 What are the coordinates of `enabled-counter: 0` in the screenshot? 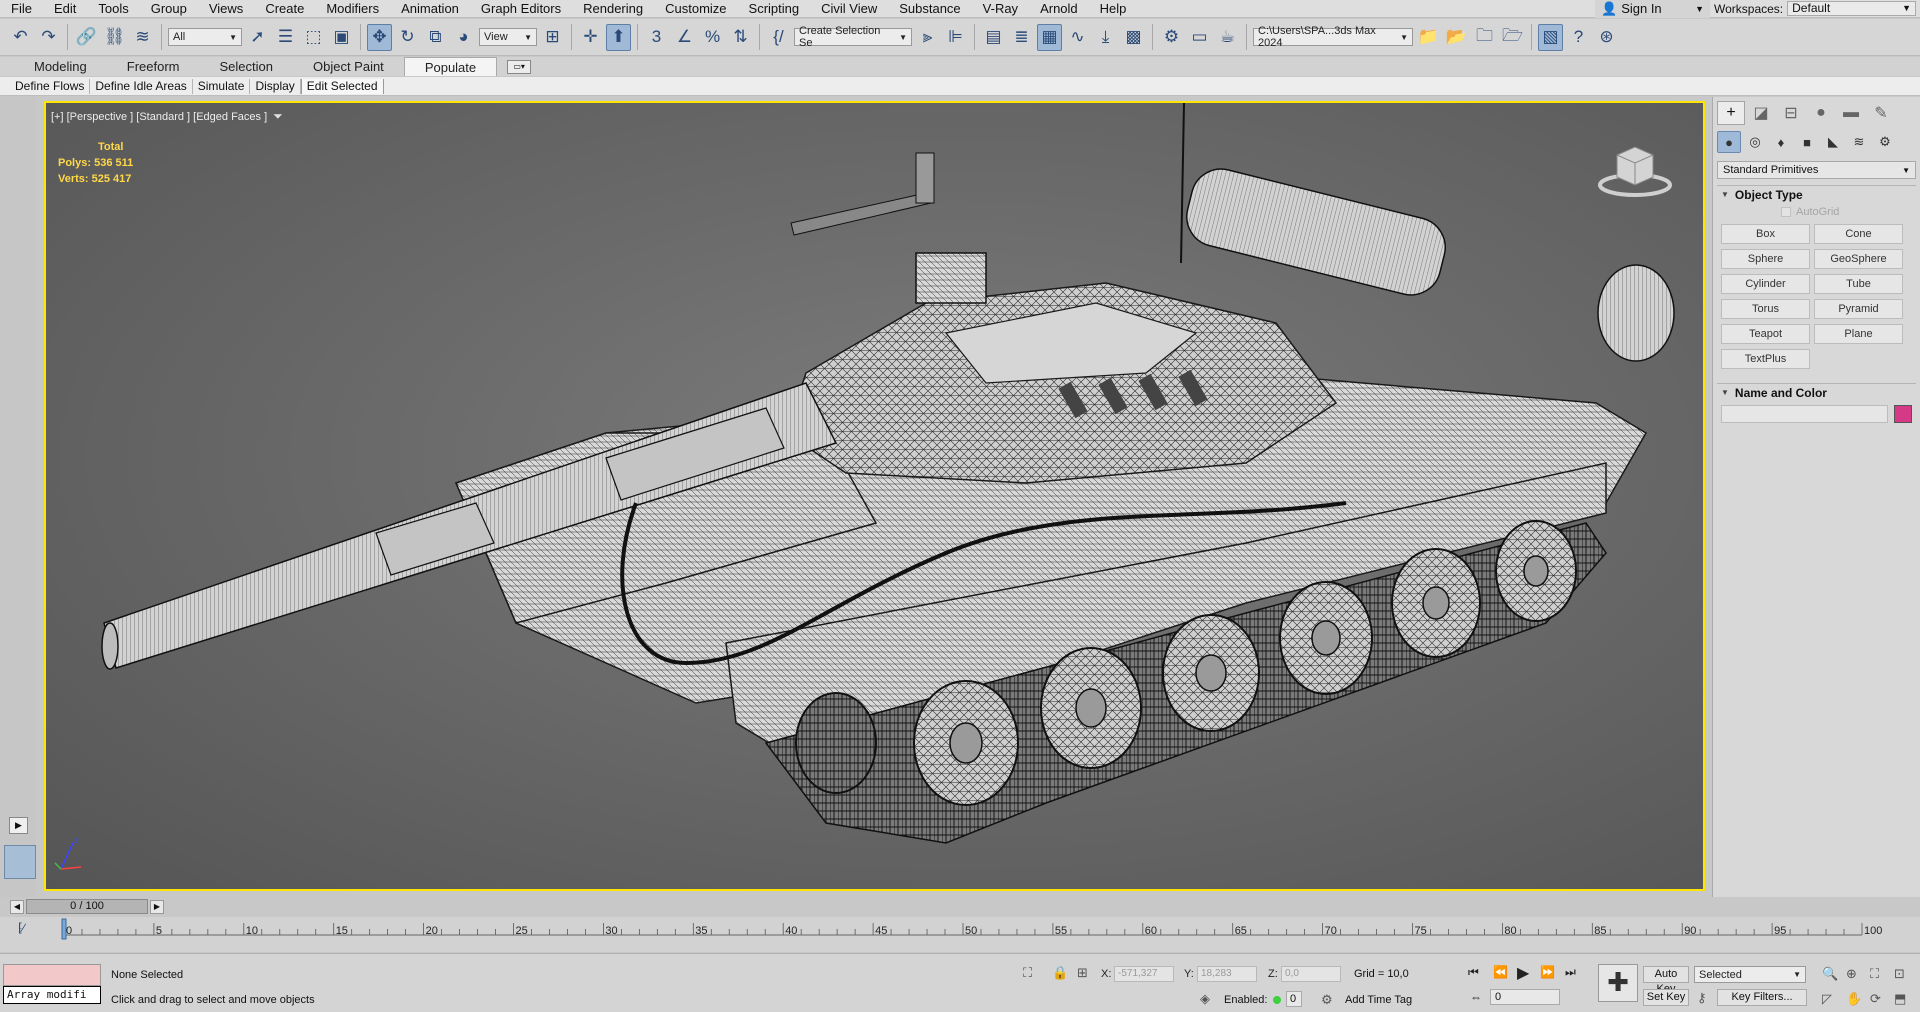 It's located at (1294, 999).